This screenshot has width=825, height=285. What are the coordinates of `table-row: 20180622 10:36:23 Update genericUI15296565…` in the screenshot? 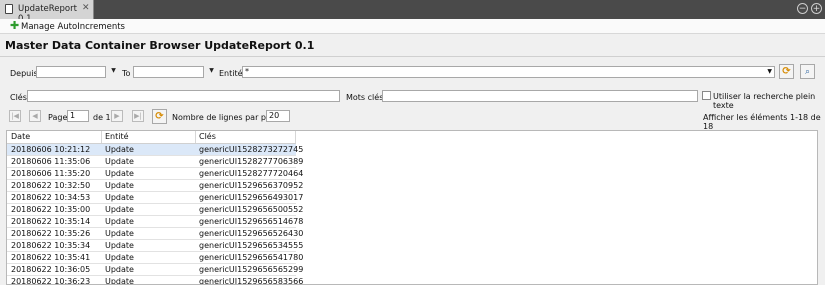 It's located at (155, 280).